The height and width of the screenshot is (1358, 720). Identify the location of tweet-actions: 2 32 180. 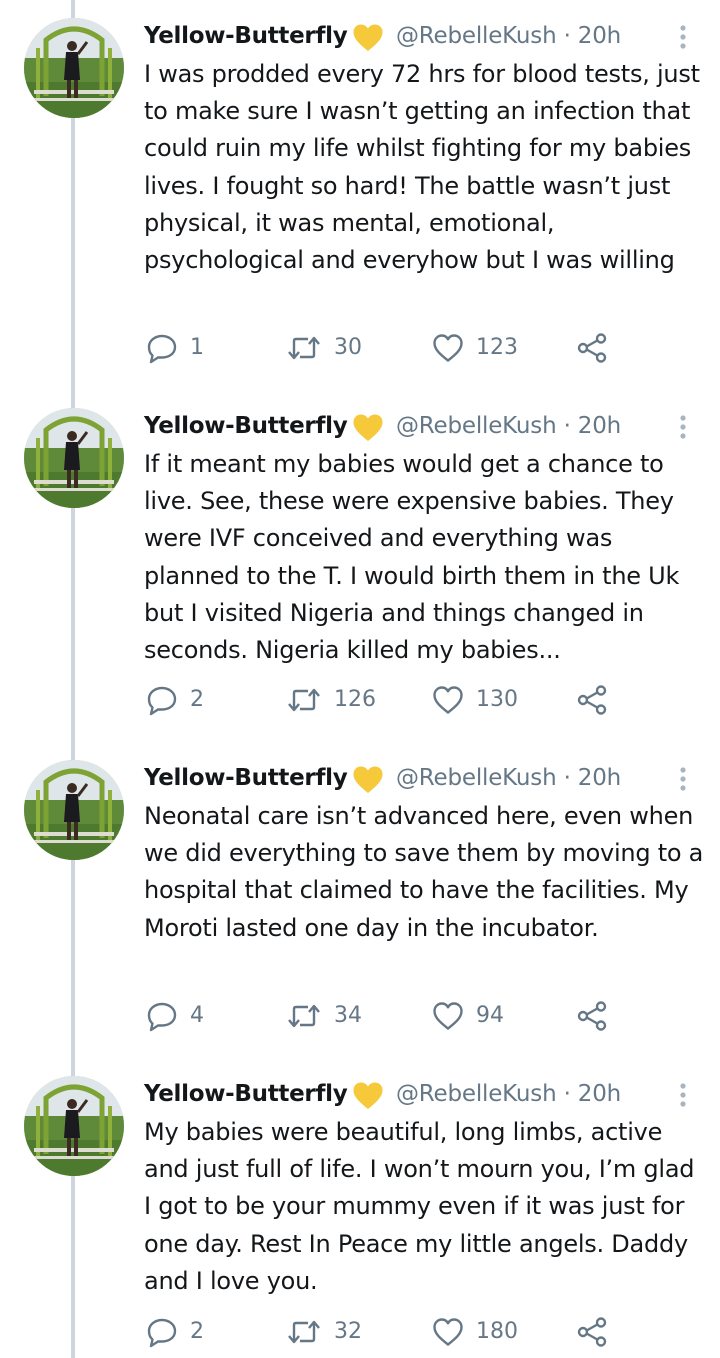
(379, 1332).